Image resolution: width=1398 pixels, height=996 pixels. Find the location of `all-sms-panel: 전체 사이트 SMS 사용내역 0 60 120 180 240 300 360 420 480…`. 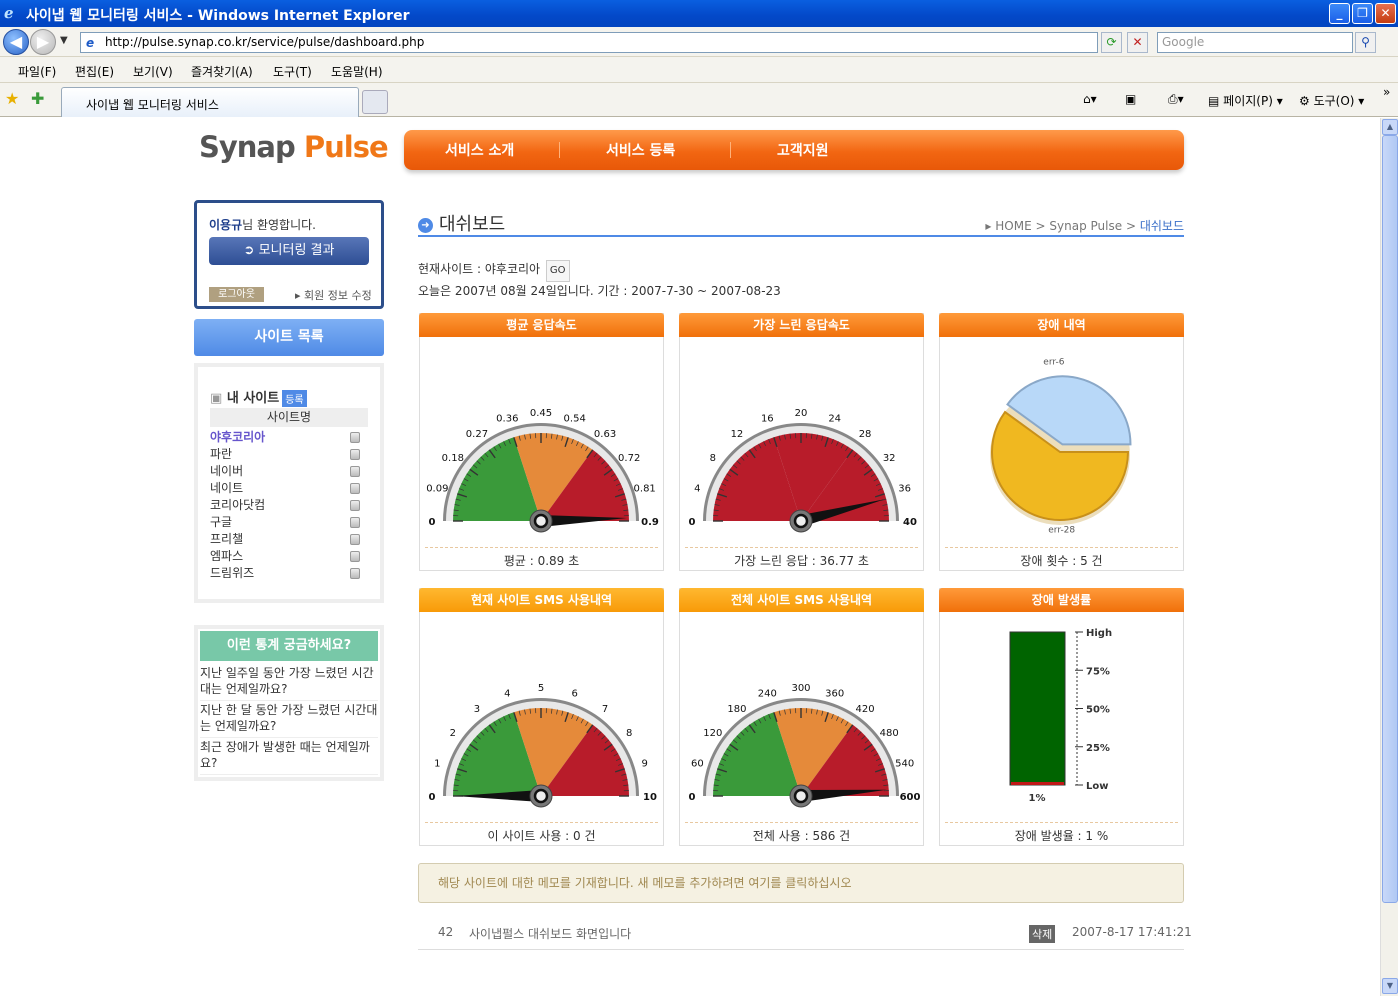

all-sms-panel: 전체 사이트 SMS 사용내역 0 60 120 180 240 300 360 420 480… is located at coordinates (801, 717).